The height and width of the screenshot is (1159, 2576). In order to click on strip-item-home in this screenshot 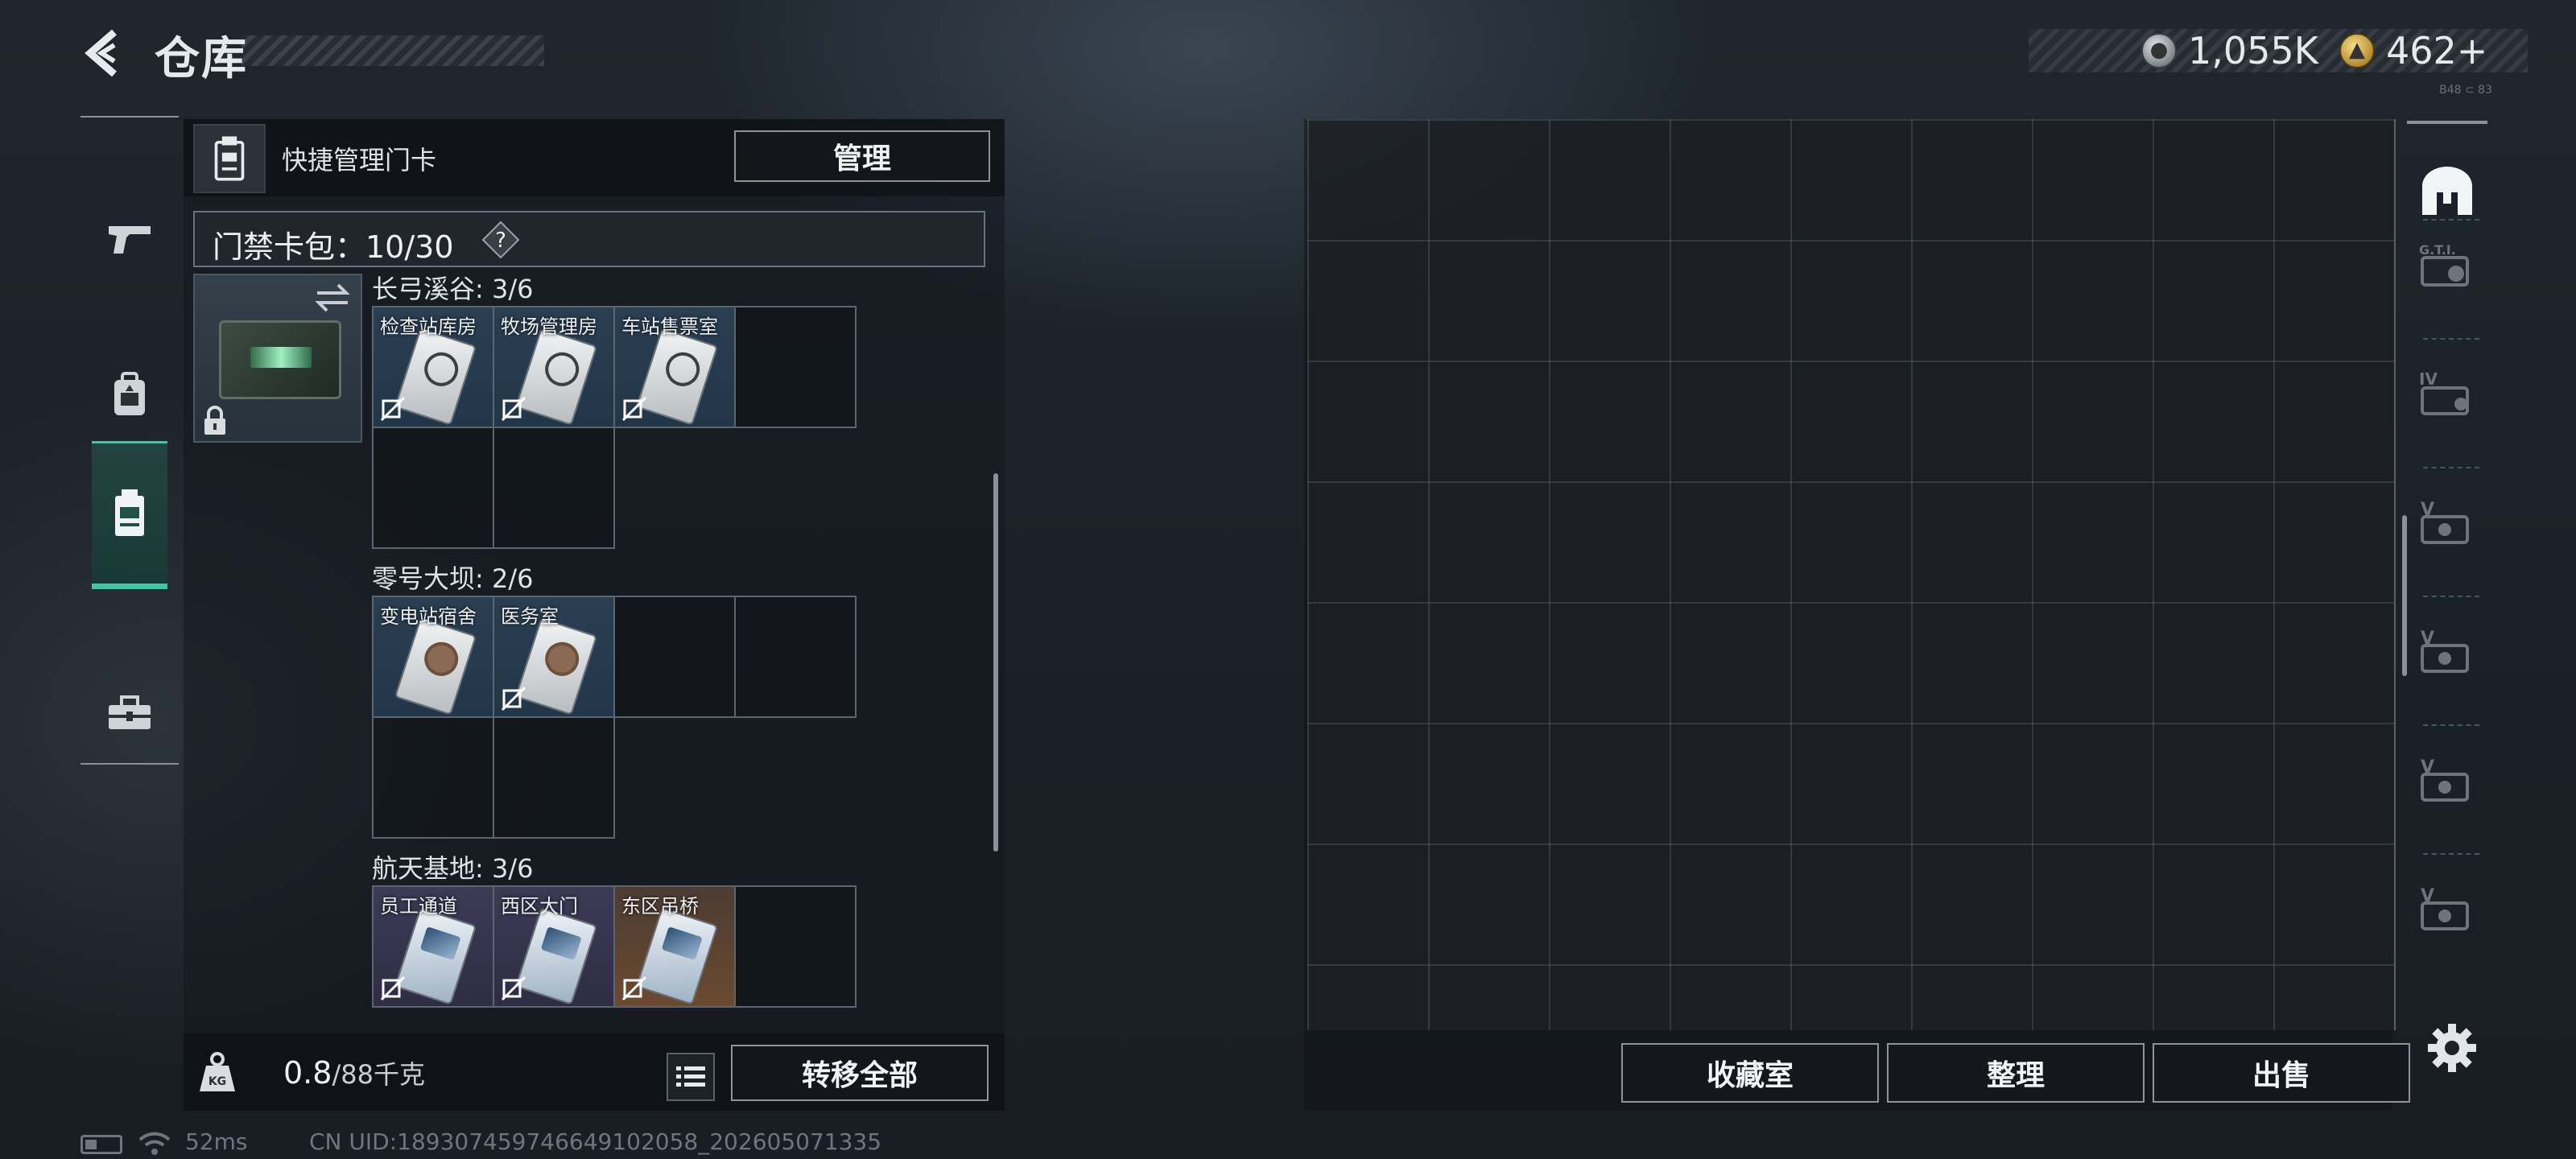, I will do `click(2447, 191)`.